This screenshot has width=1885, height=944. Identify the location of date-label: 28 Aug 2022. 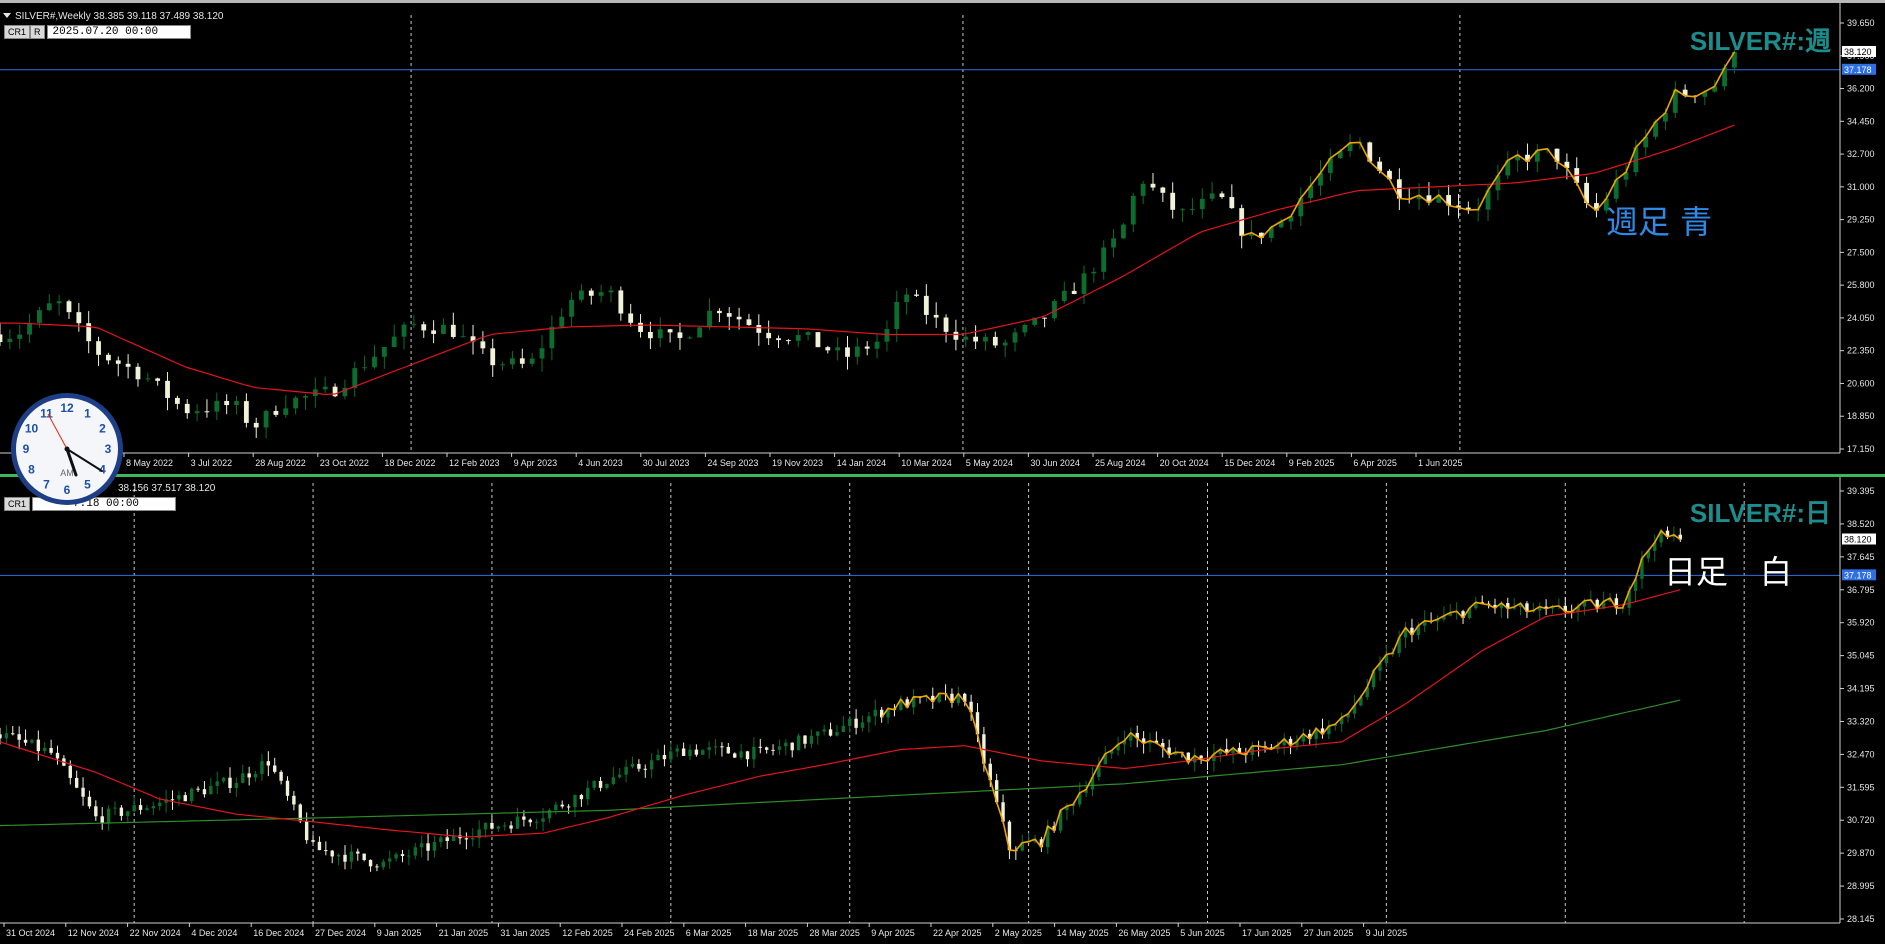
(280, 463).